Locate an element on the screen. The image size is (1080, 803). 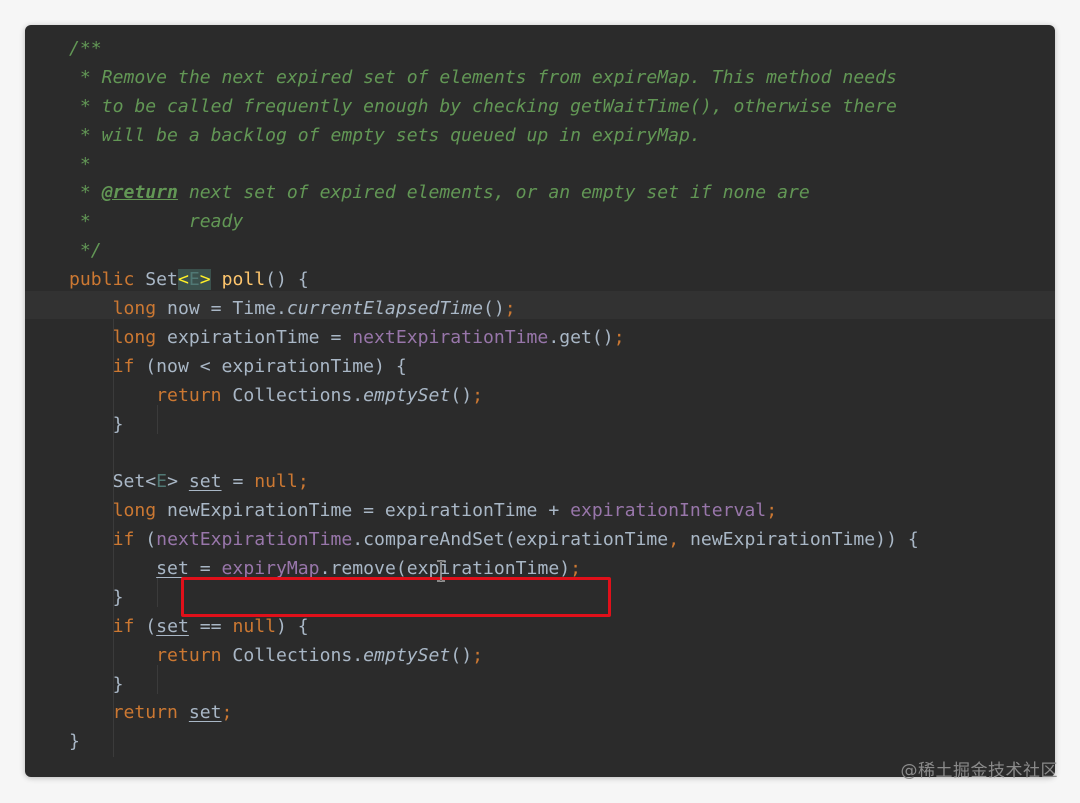
code-text: .get() is located at coordinates (581, 337).